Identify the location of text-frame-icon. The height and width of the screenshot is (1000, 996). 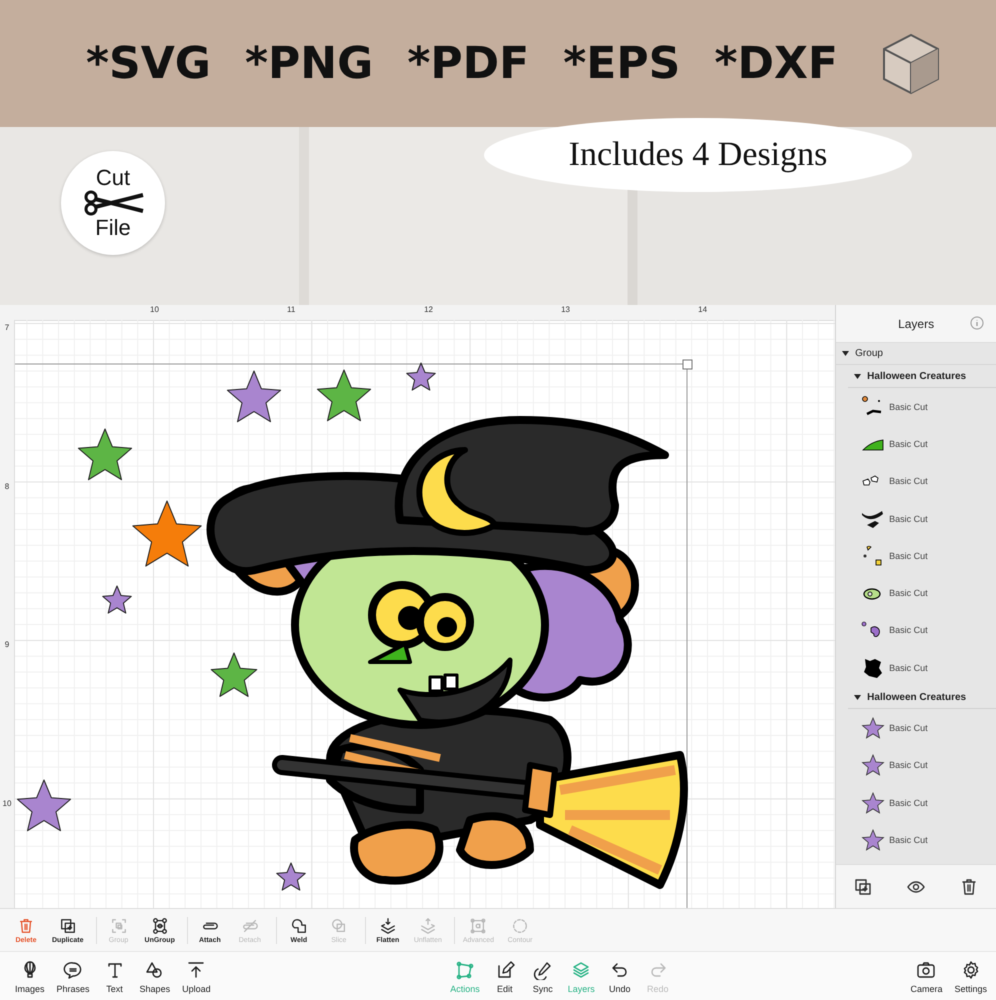
(478, 925).